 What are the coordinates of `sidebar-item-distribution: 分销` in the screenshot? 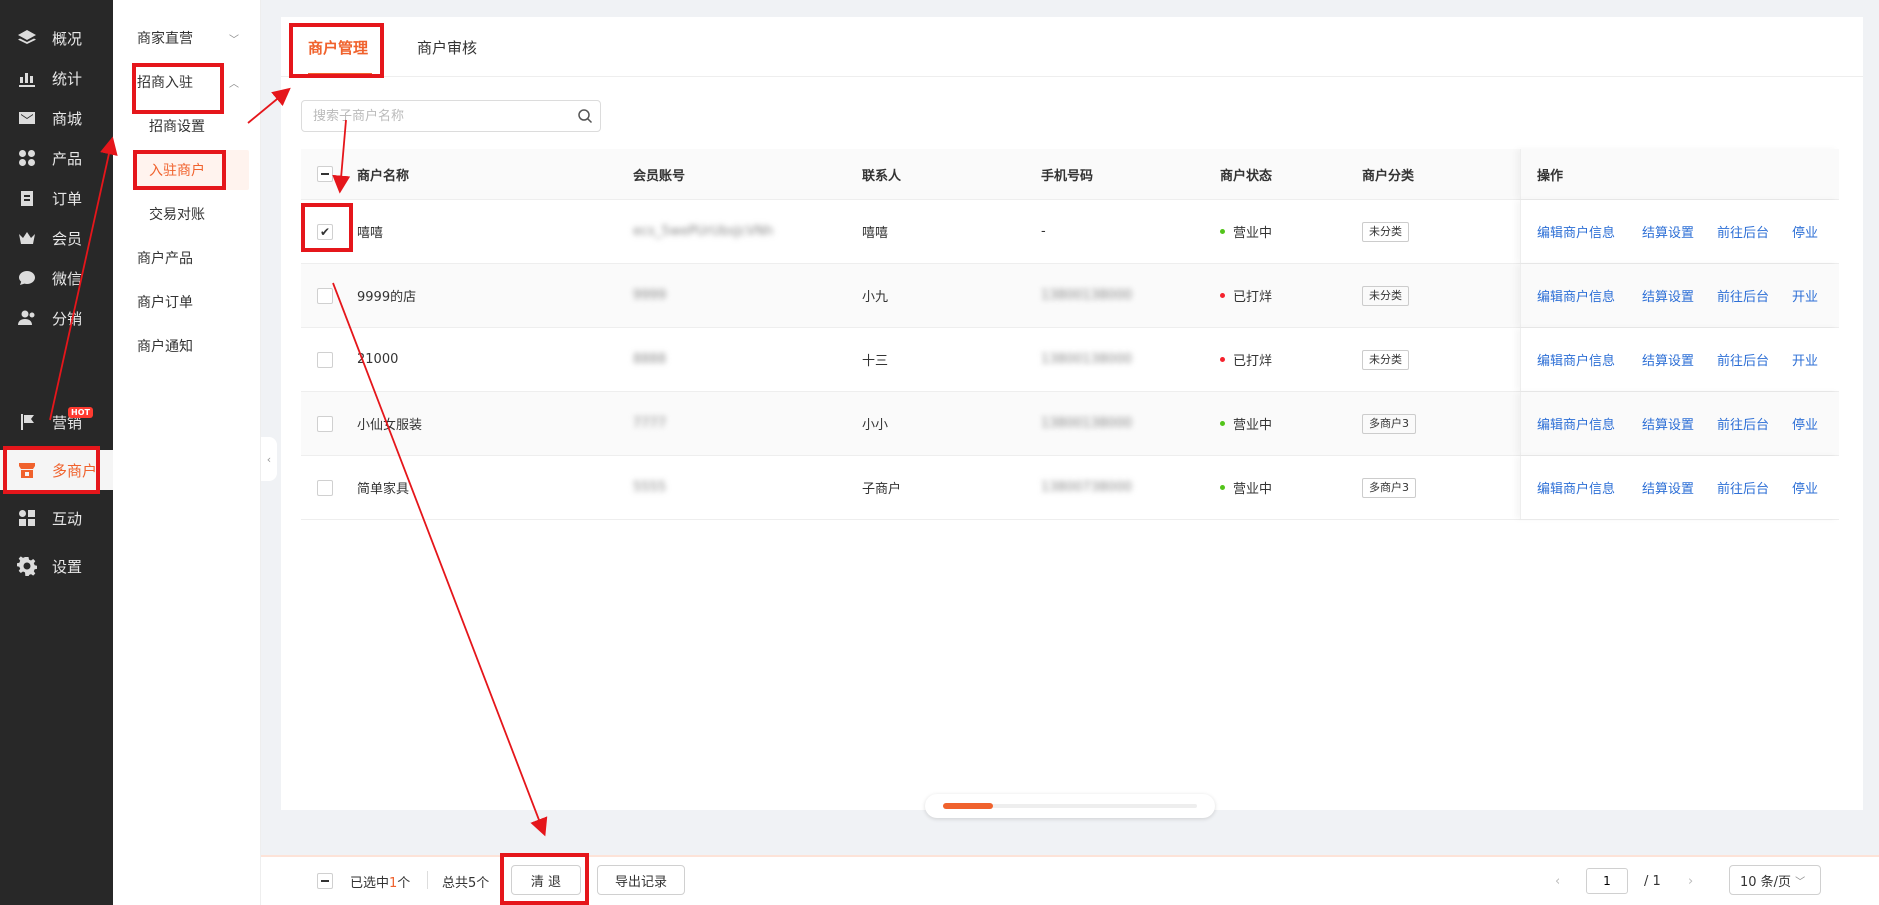 It's located at (56, 318).